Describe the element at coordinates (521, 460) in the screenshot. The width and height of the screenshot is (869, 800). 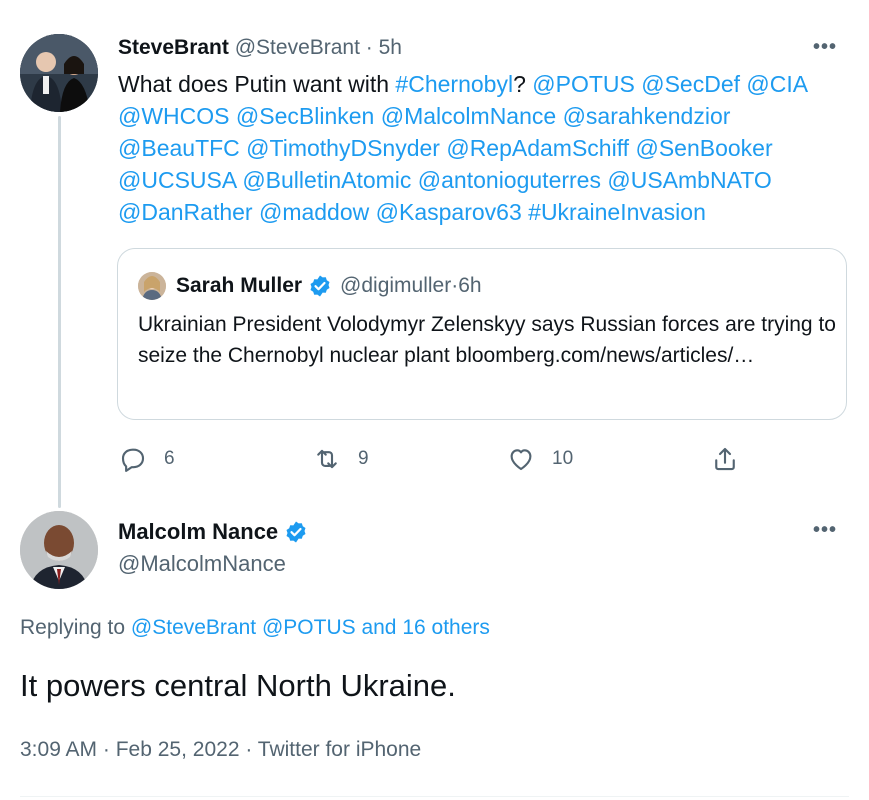
I see `heart-icon` at that location.